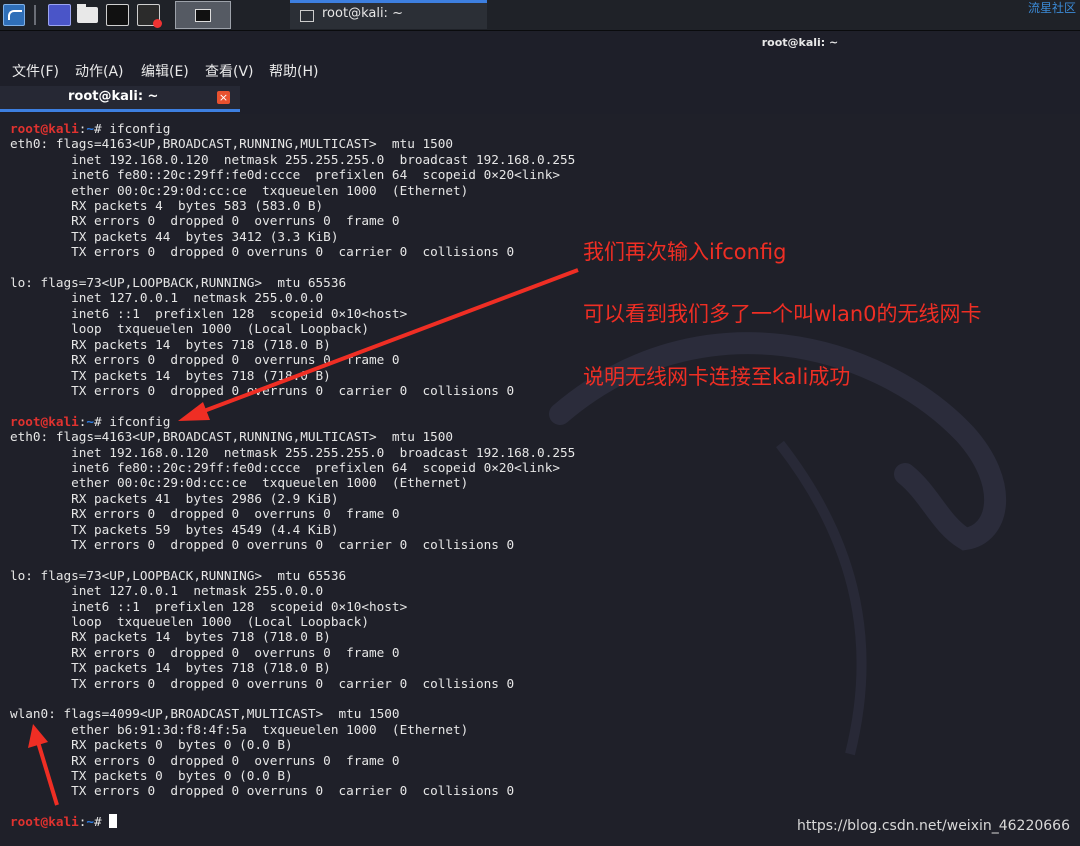  I want to click on annotation-line-1: 我们再次输入ifconfig, so click(685, 252).